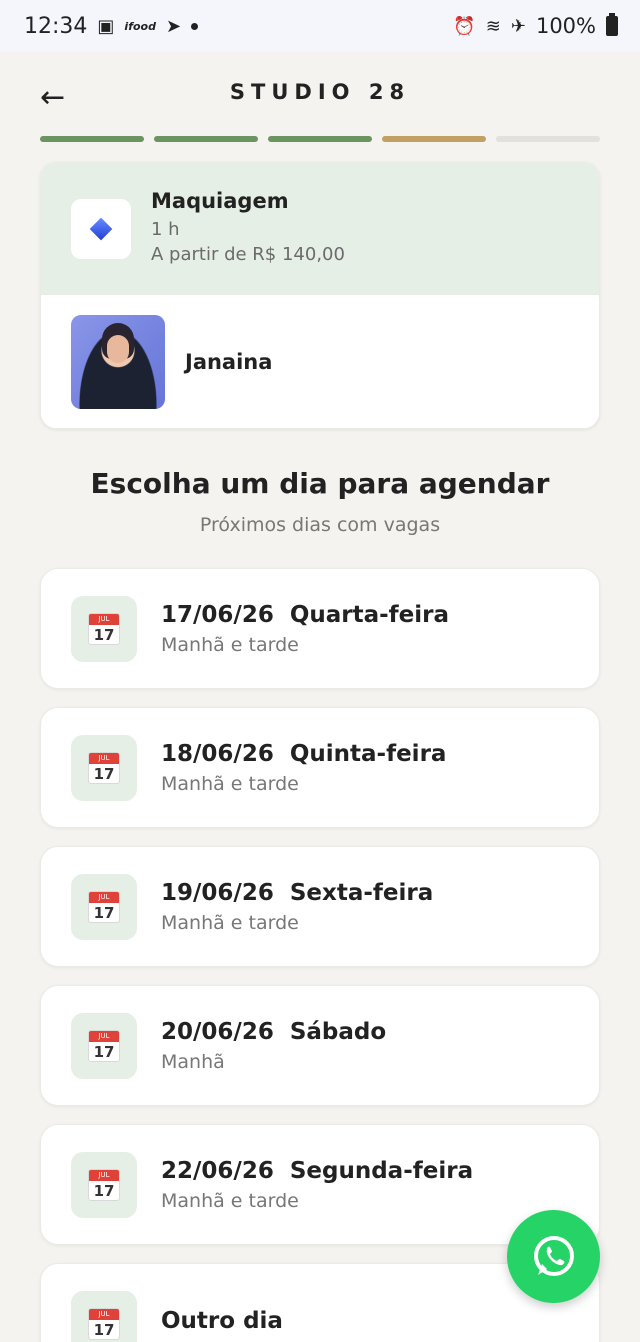  I want to click on section-title: Escolha um dia para agendar, so click(320, 483).